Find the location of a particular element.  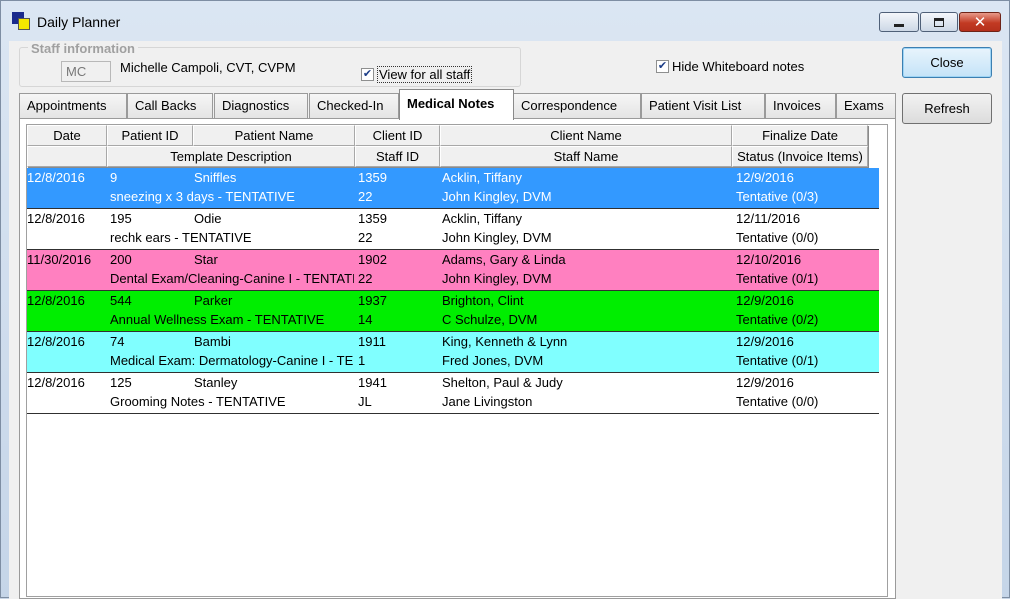

col-header-date: Date is located at coordinates (67, 135).